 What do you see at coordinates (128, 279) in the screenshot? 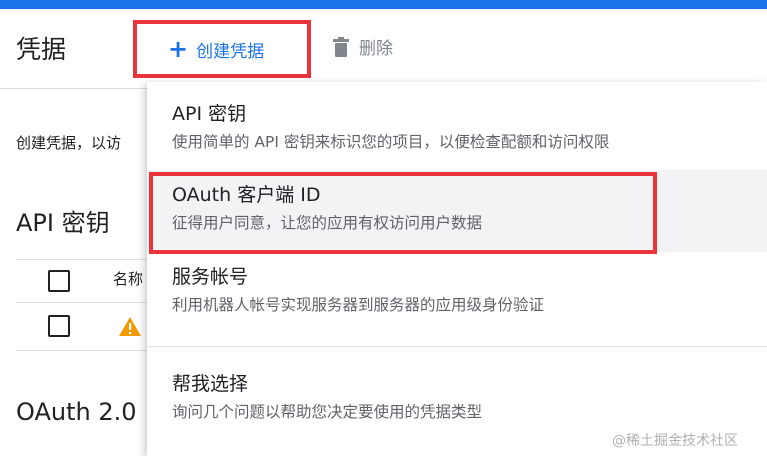
I see `column-header-name: 名称` at bounding box center [128, 279].